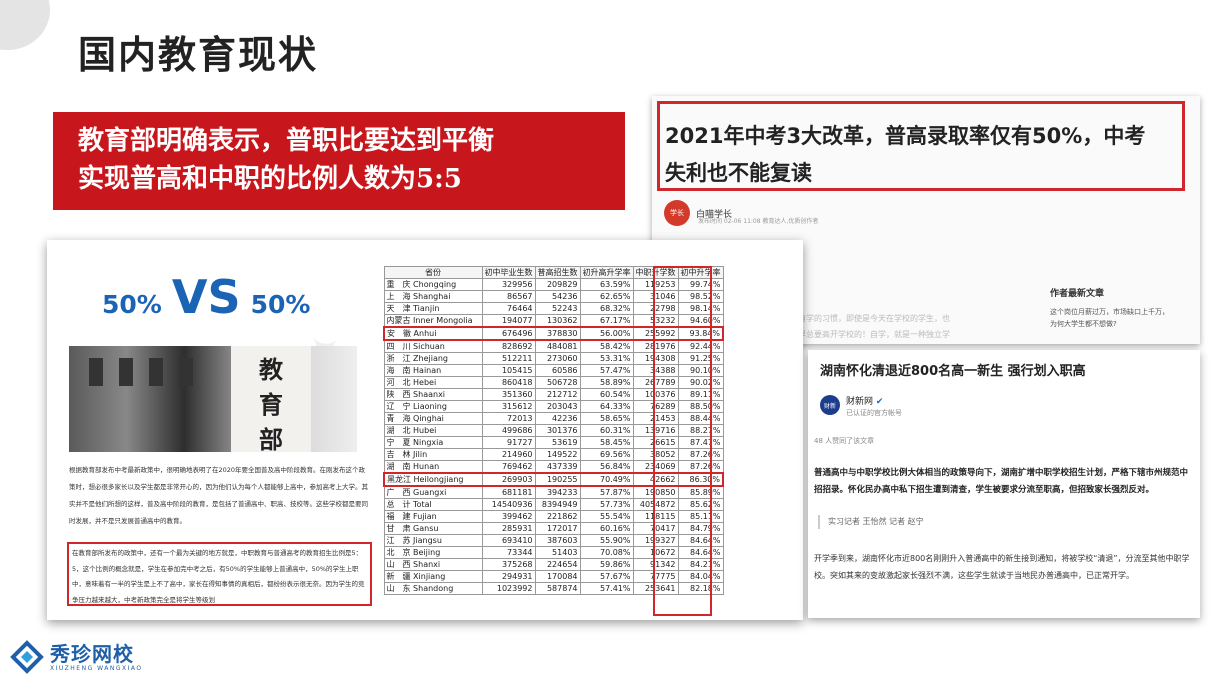 The image size is (1229, 691). What do you see at coordinates (433, 454) in the screenshot?
I see `province-cell: 吉 林 Jilin` at bounding box center [433, 454].